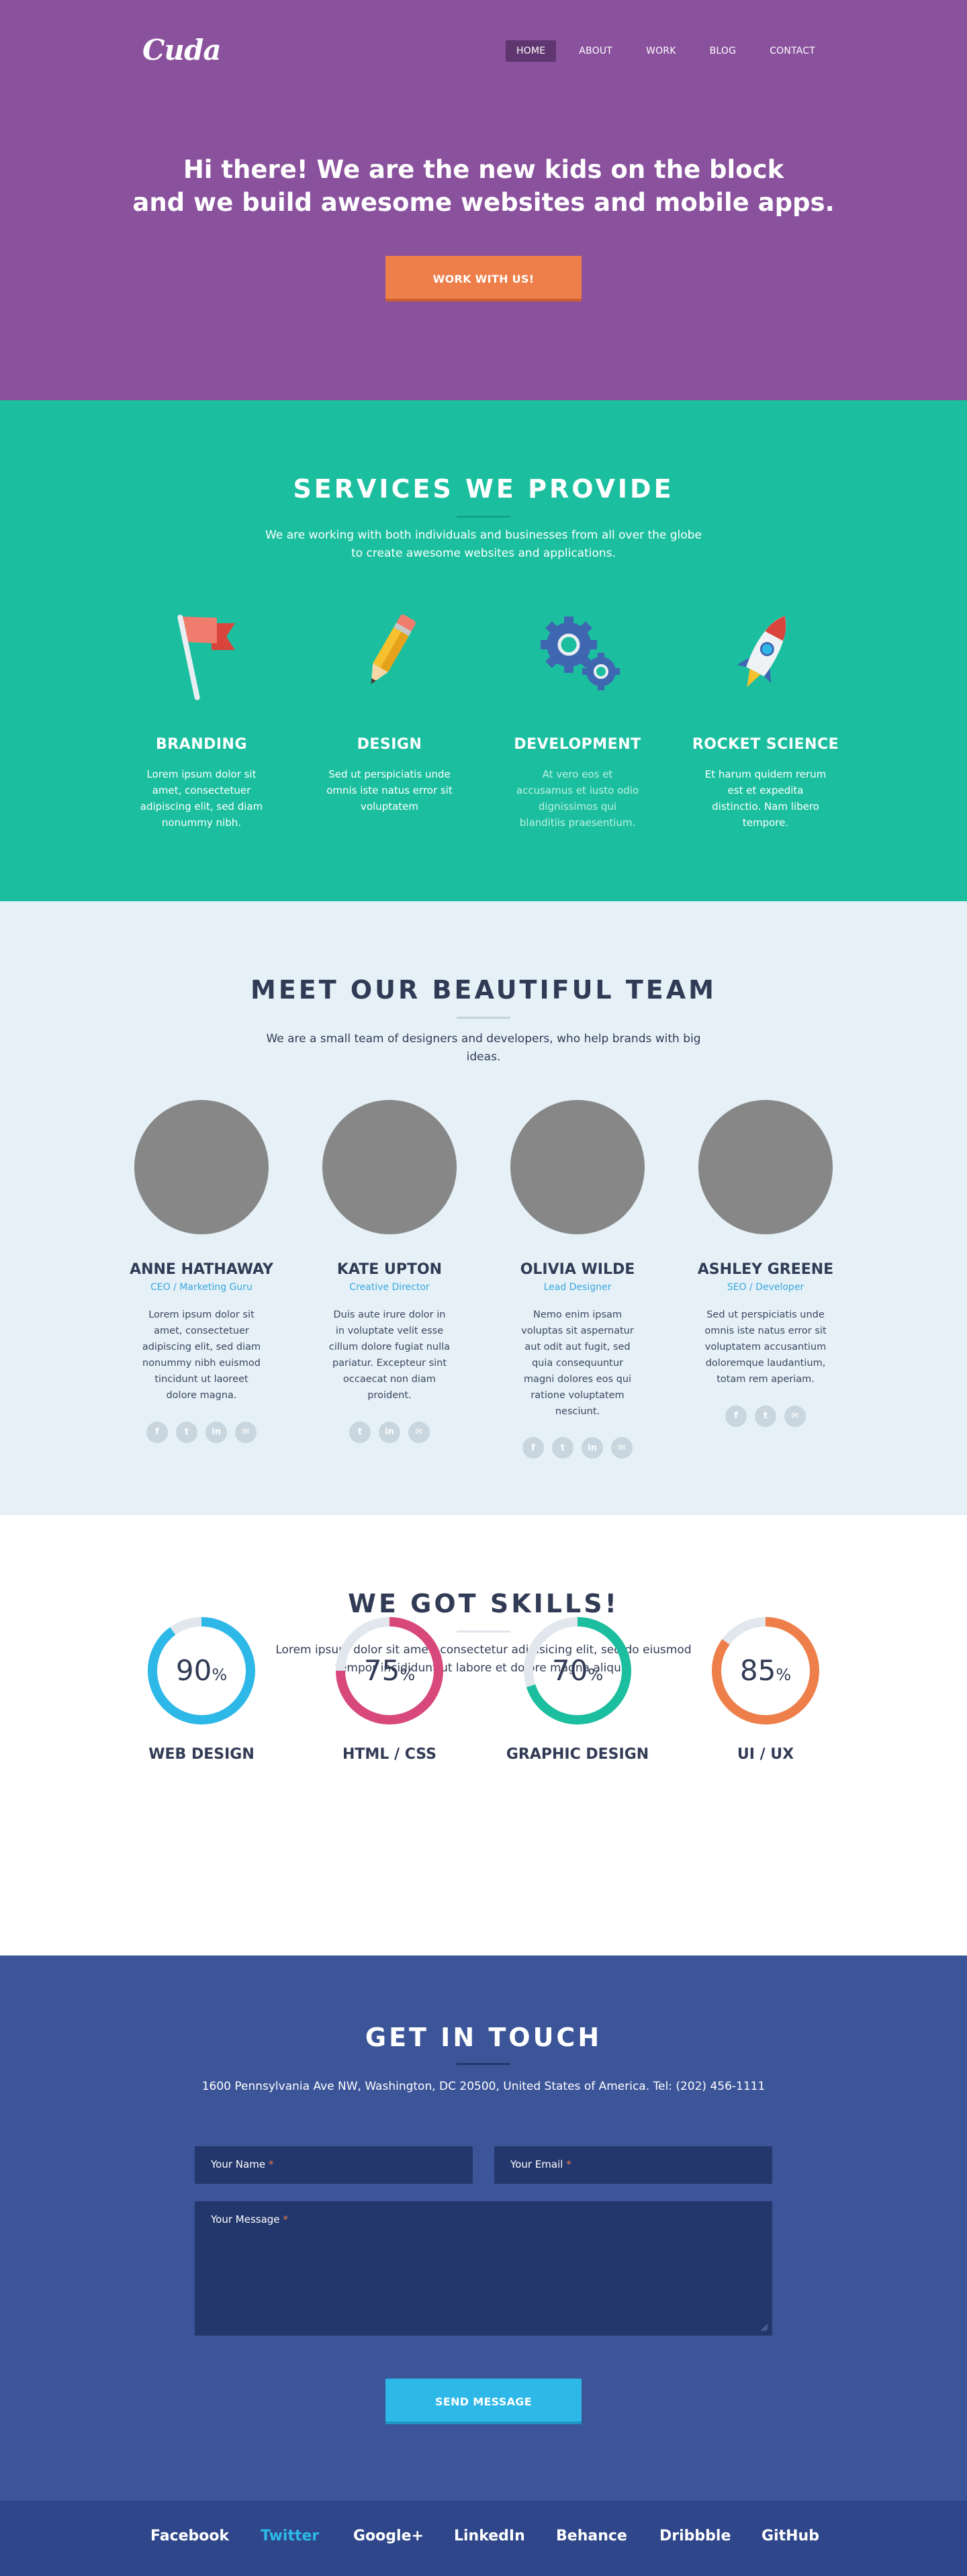 This screenshot has width=967, height=2576. Describe the element at coordinates (765, 744) in the screenshot. I see `service-title: ROCKET SCIENCE` at that location.